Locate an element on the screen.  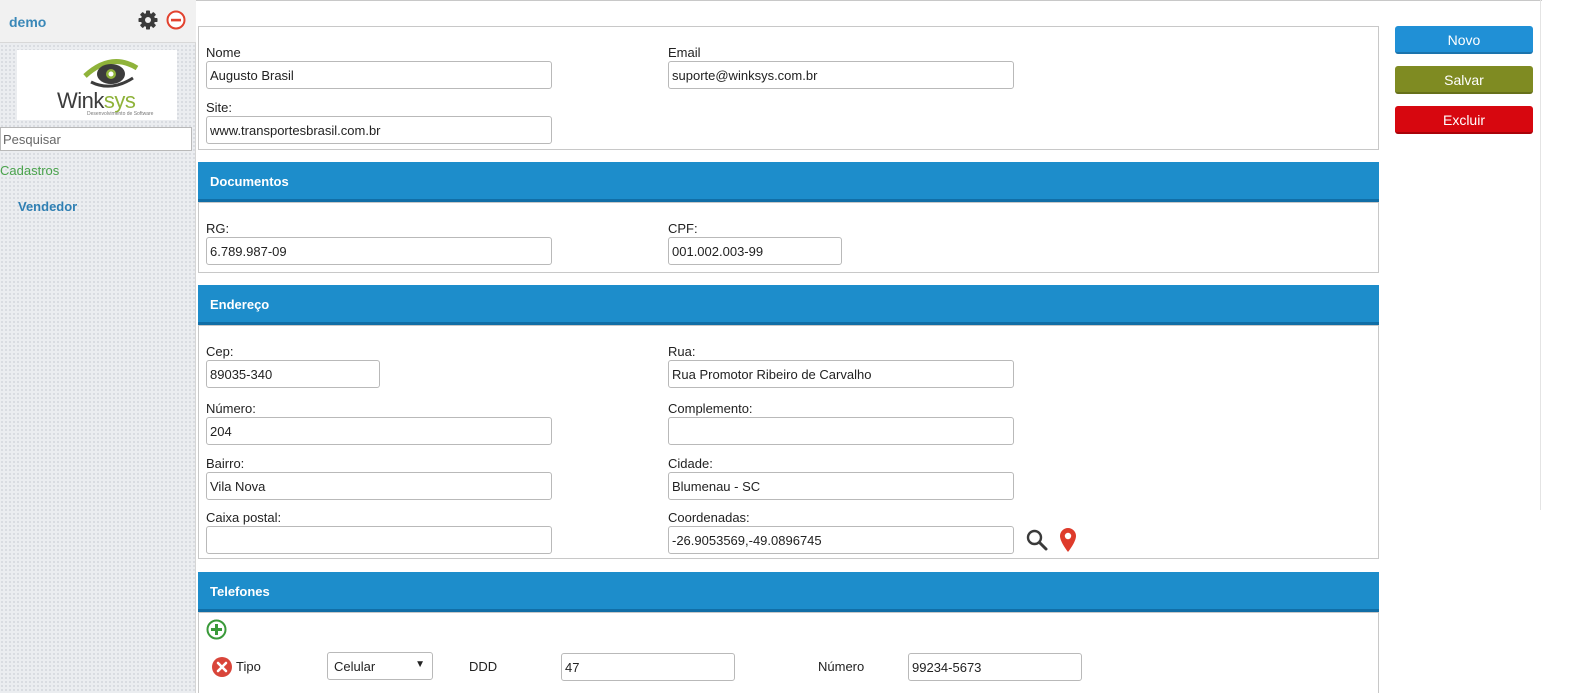
tipo-select-value: Celular is located at coordinates (355, 666).